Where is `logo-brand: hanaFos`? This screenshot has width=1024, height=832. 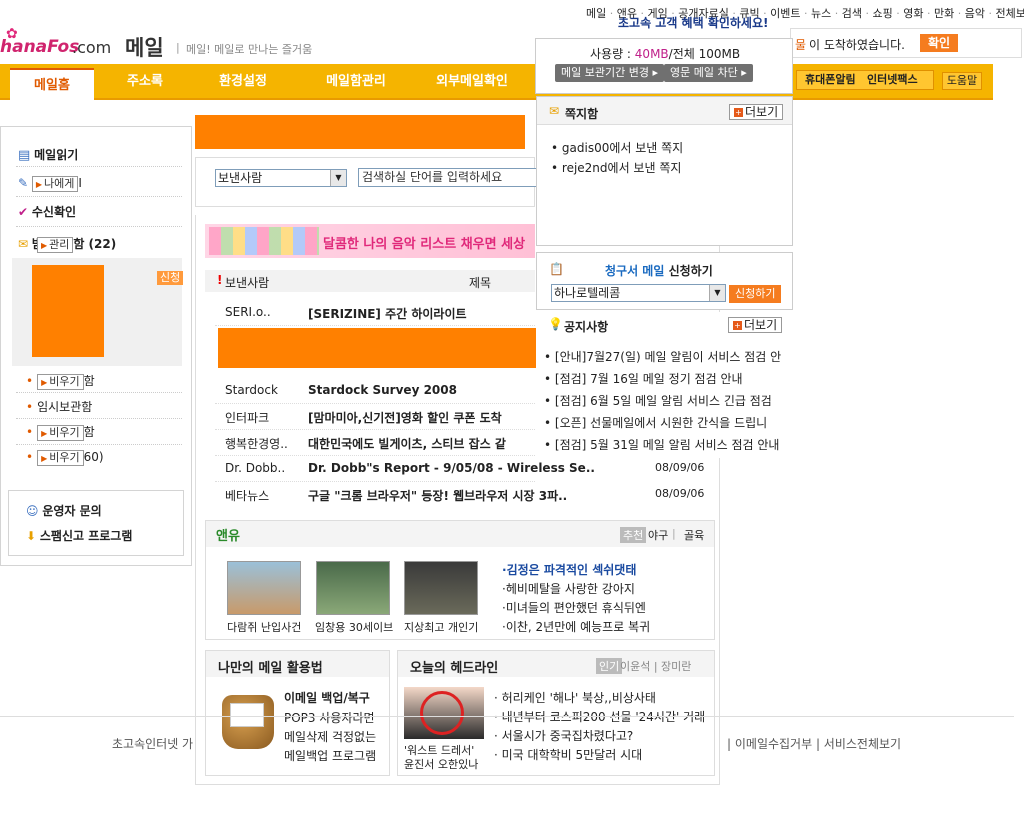
logo-brand: hanaFos is located at coordinates (40, 47).